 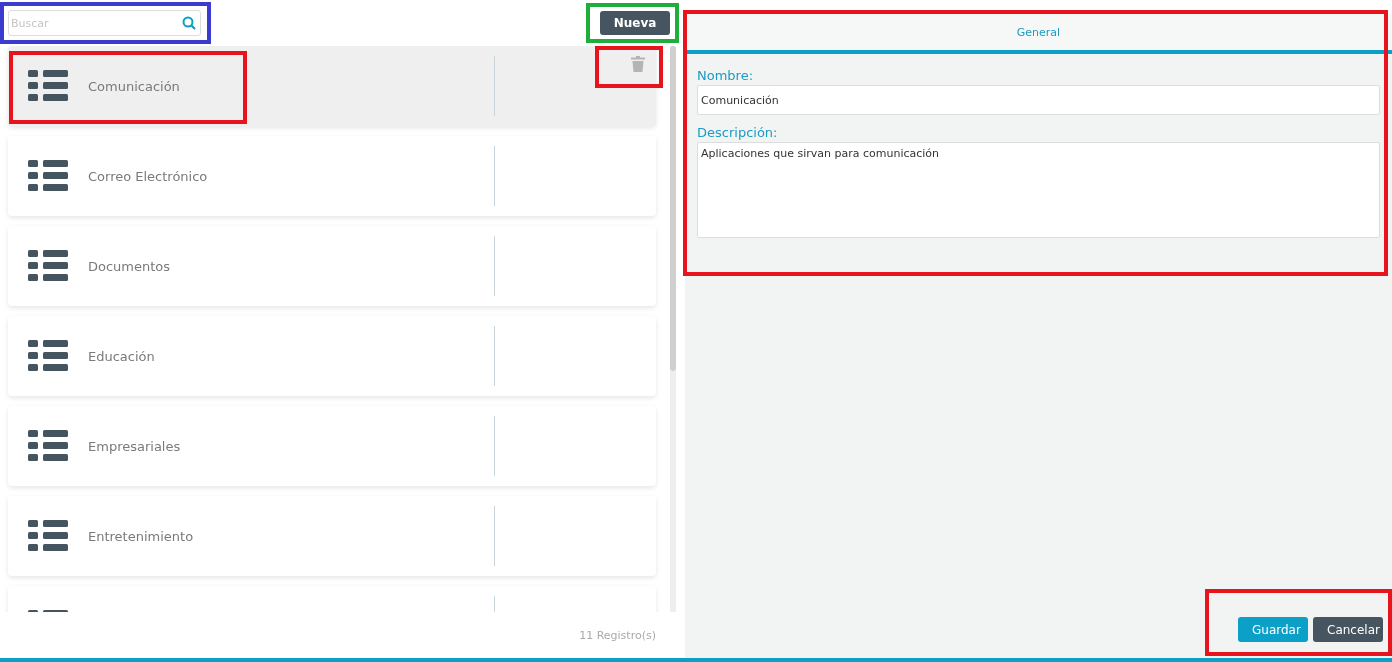 I want to click on cancel-button: Cancelar, so click(x=1348, y=629).